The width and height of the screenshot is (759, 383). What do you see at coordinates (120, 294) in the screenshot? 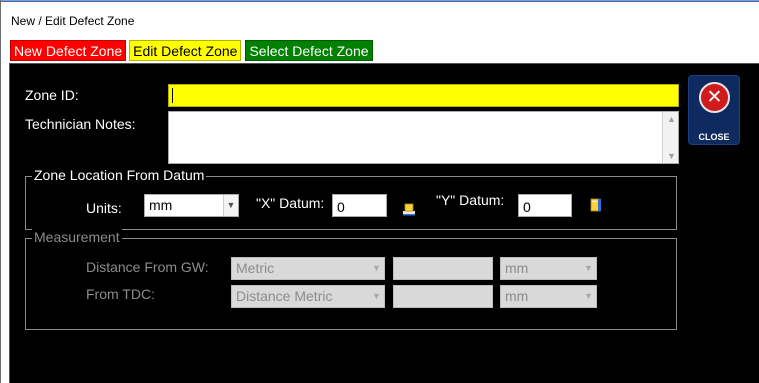
I see `from-tdc-label: From TDC:` at bounding box center [120, 294].